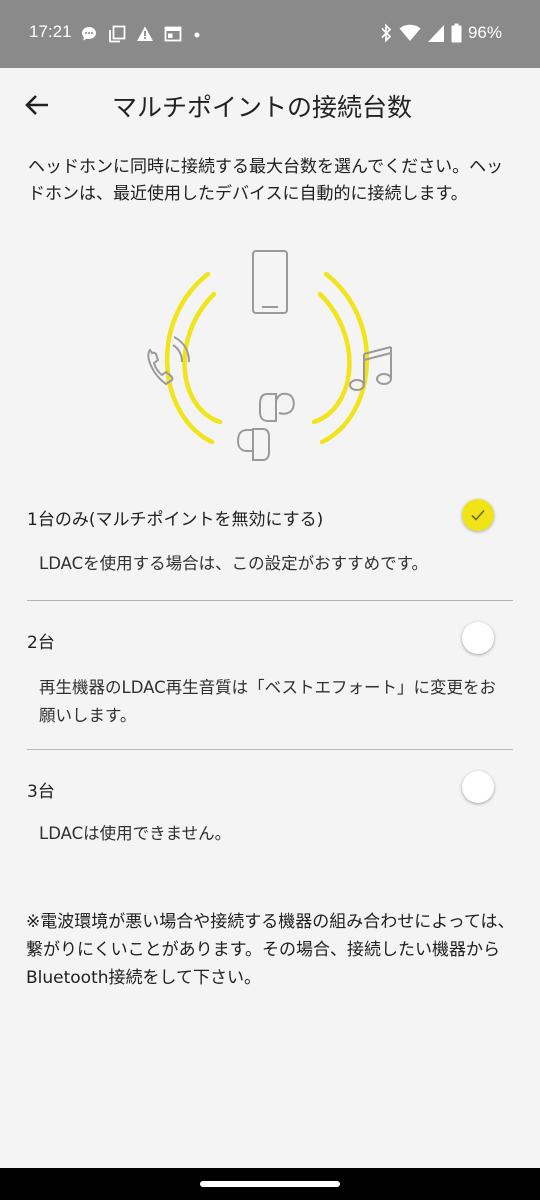  I want to click on option-label: 3台, so click(41, 792).